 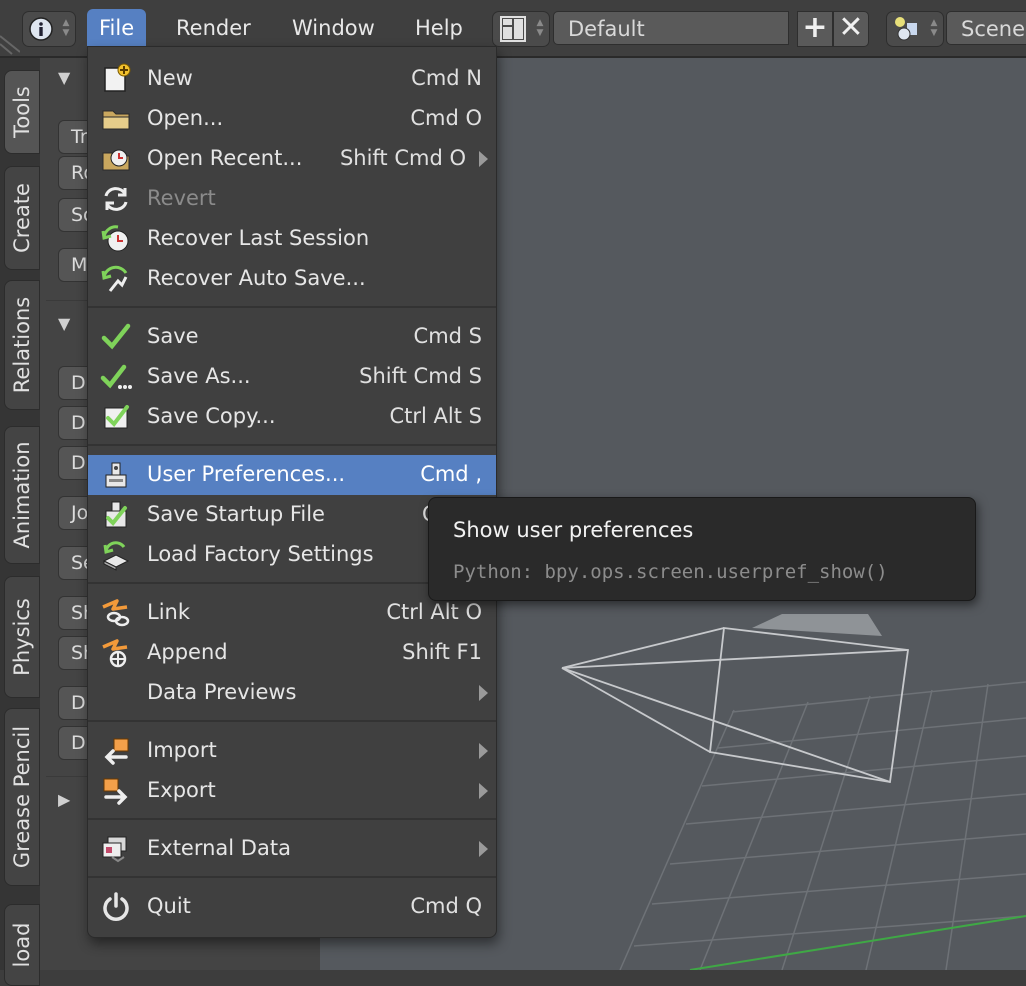 I want to click on menu-item-shortcut: Cmd N, so click(x=446, y=78).